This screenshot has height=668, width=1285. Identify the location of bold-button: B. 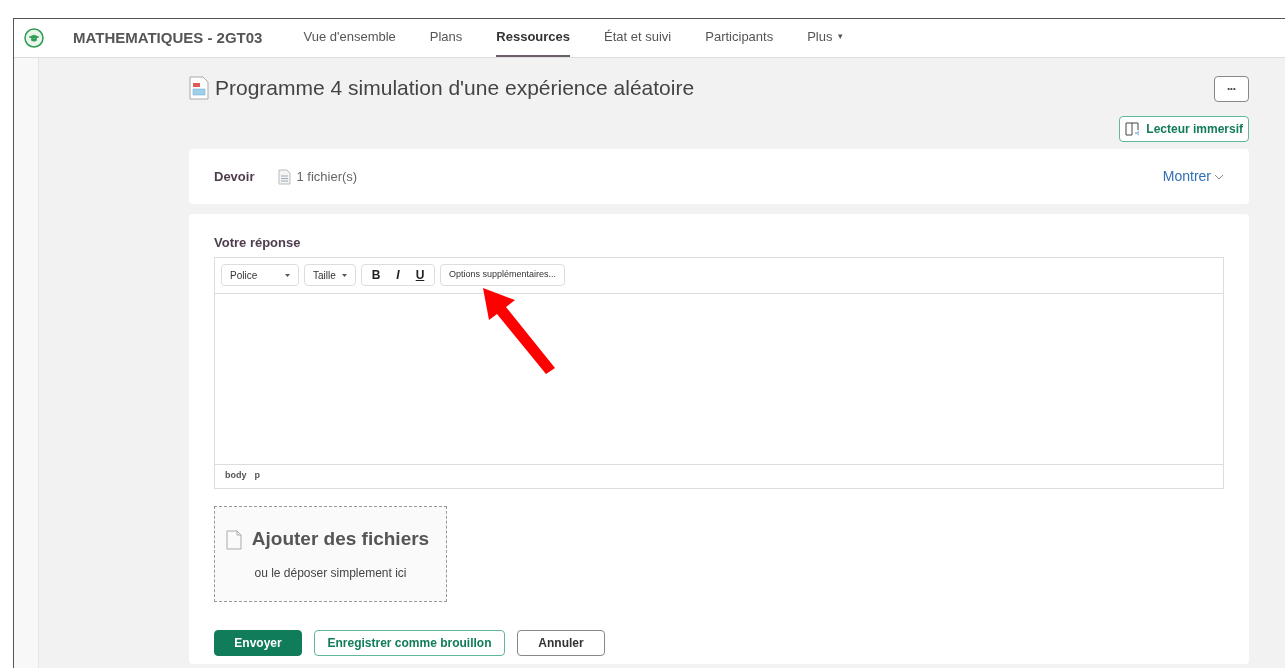
(376, 275).